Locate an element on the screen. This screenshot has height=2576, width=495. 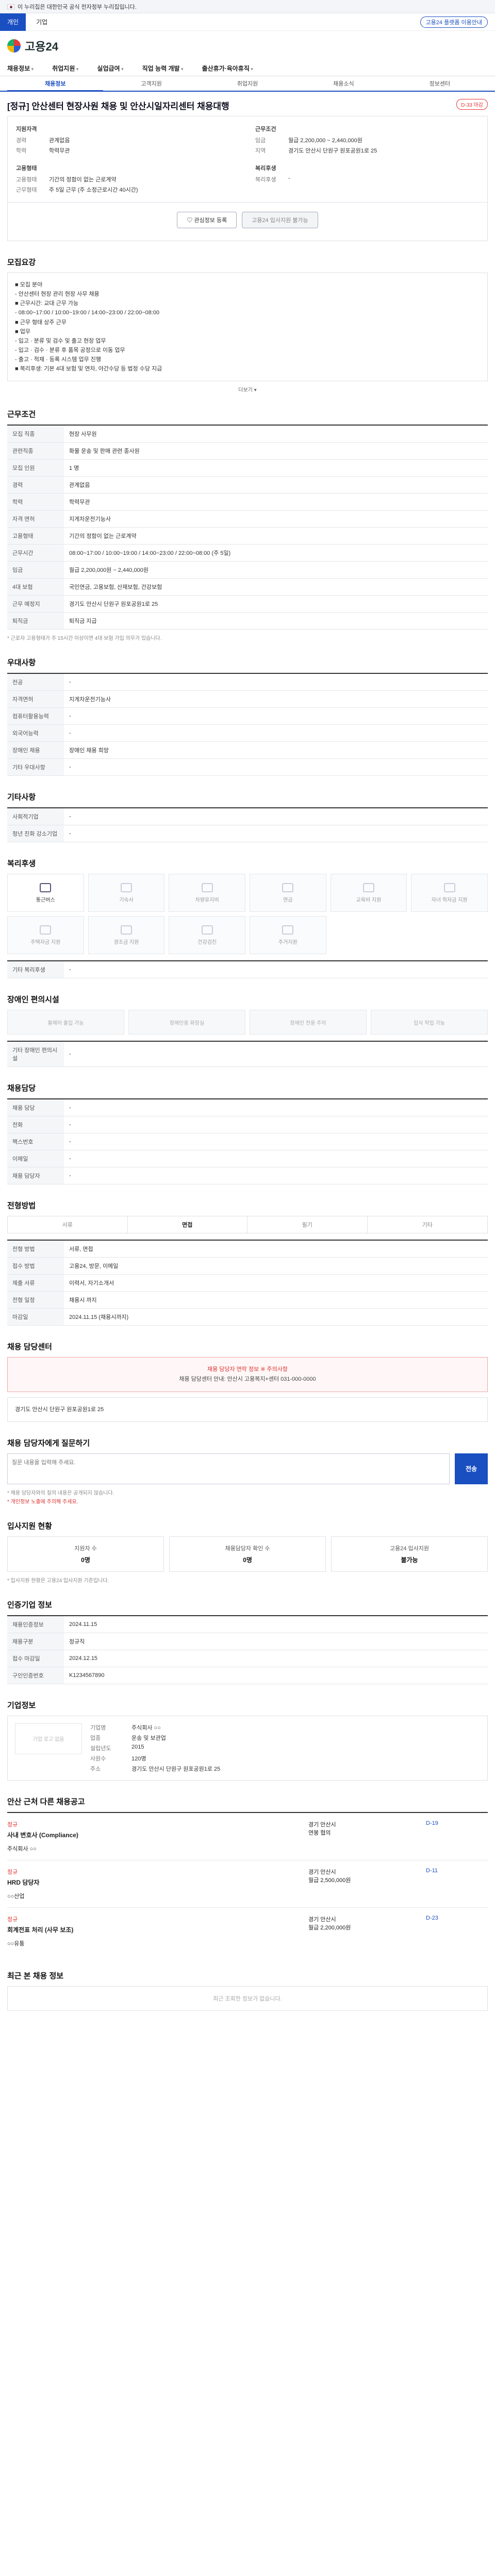
row-label: 임금 is located at coordinates (35, 570).